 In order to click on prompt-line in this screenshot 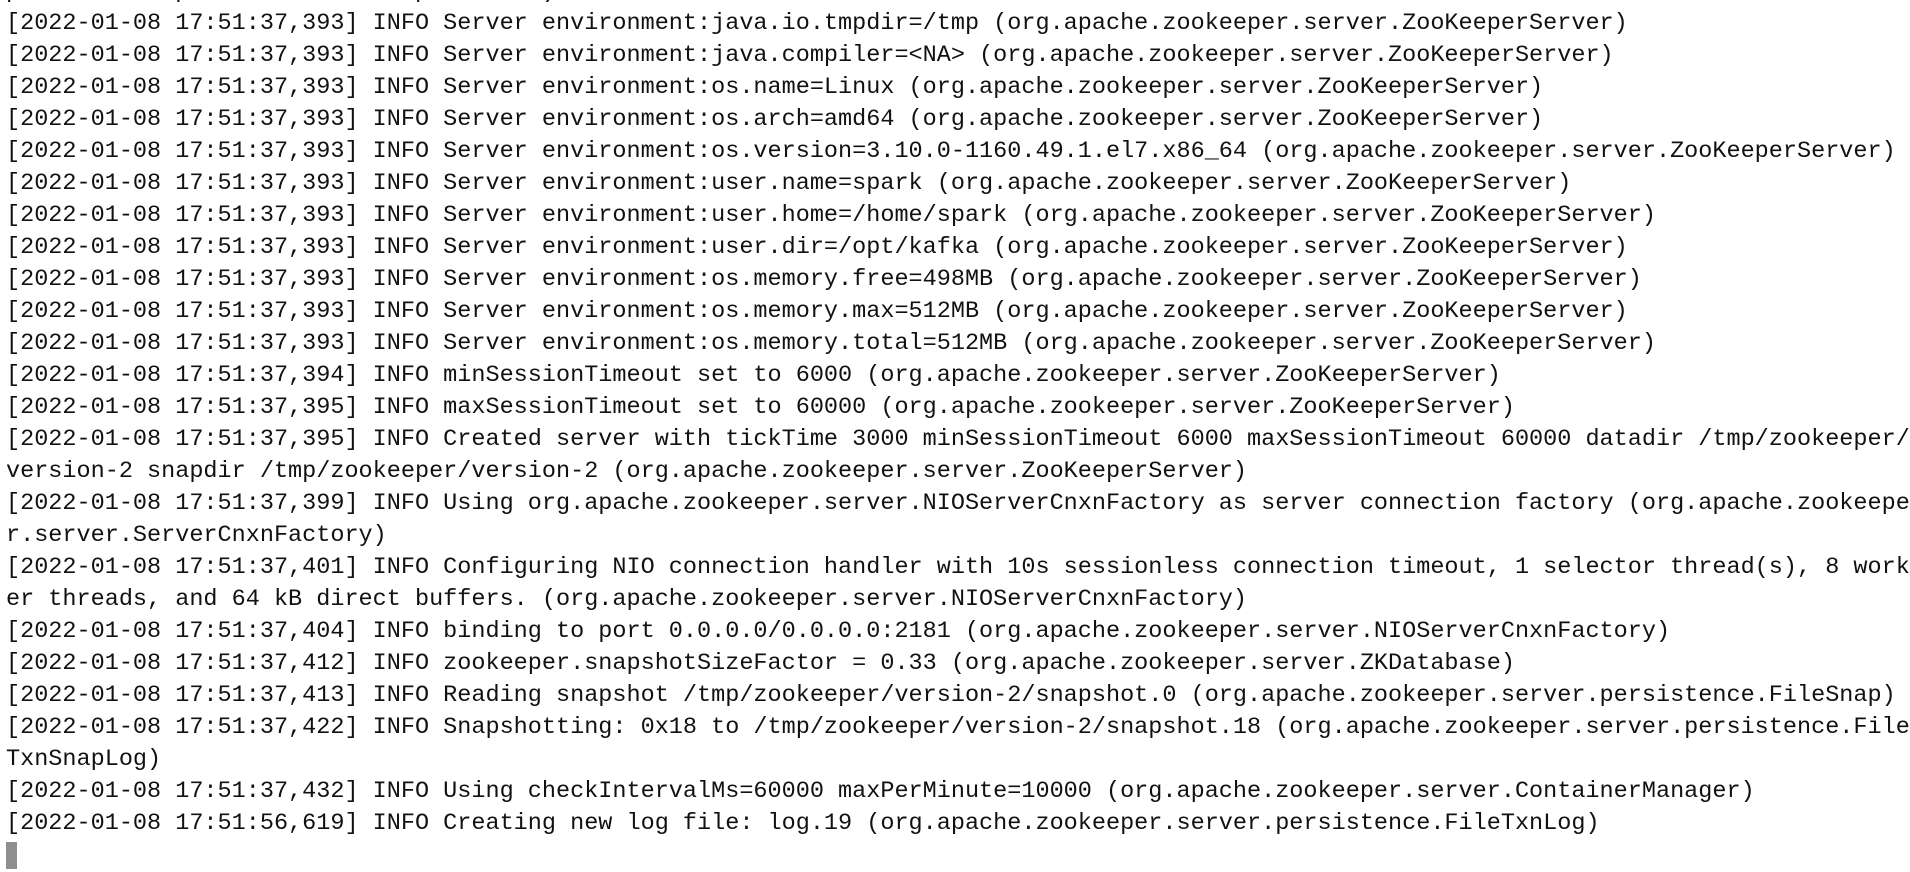, I will do `click(958, 856)`.